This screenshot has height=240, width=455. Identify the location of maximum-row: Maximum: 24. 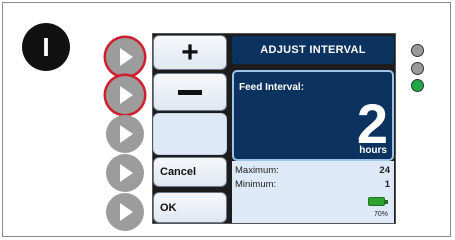
(313, 171).